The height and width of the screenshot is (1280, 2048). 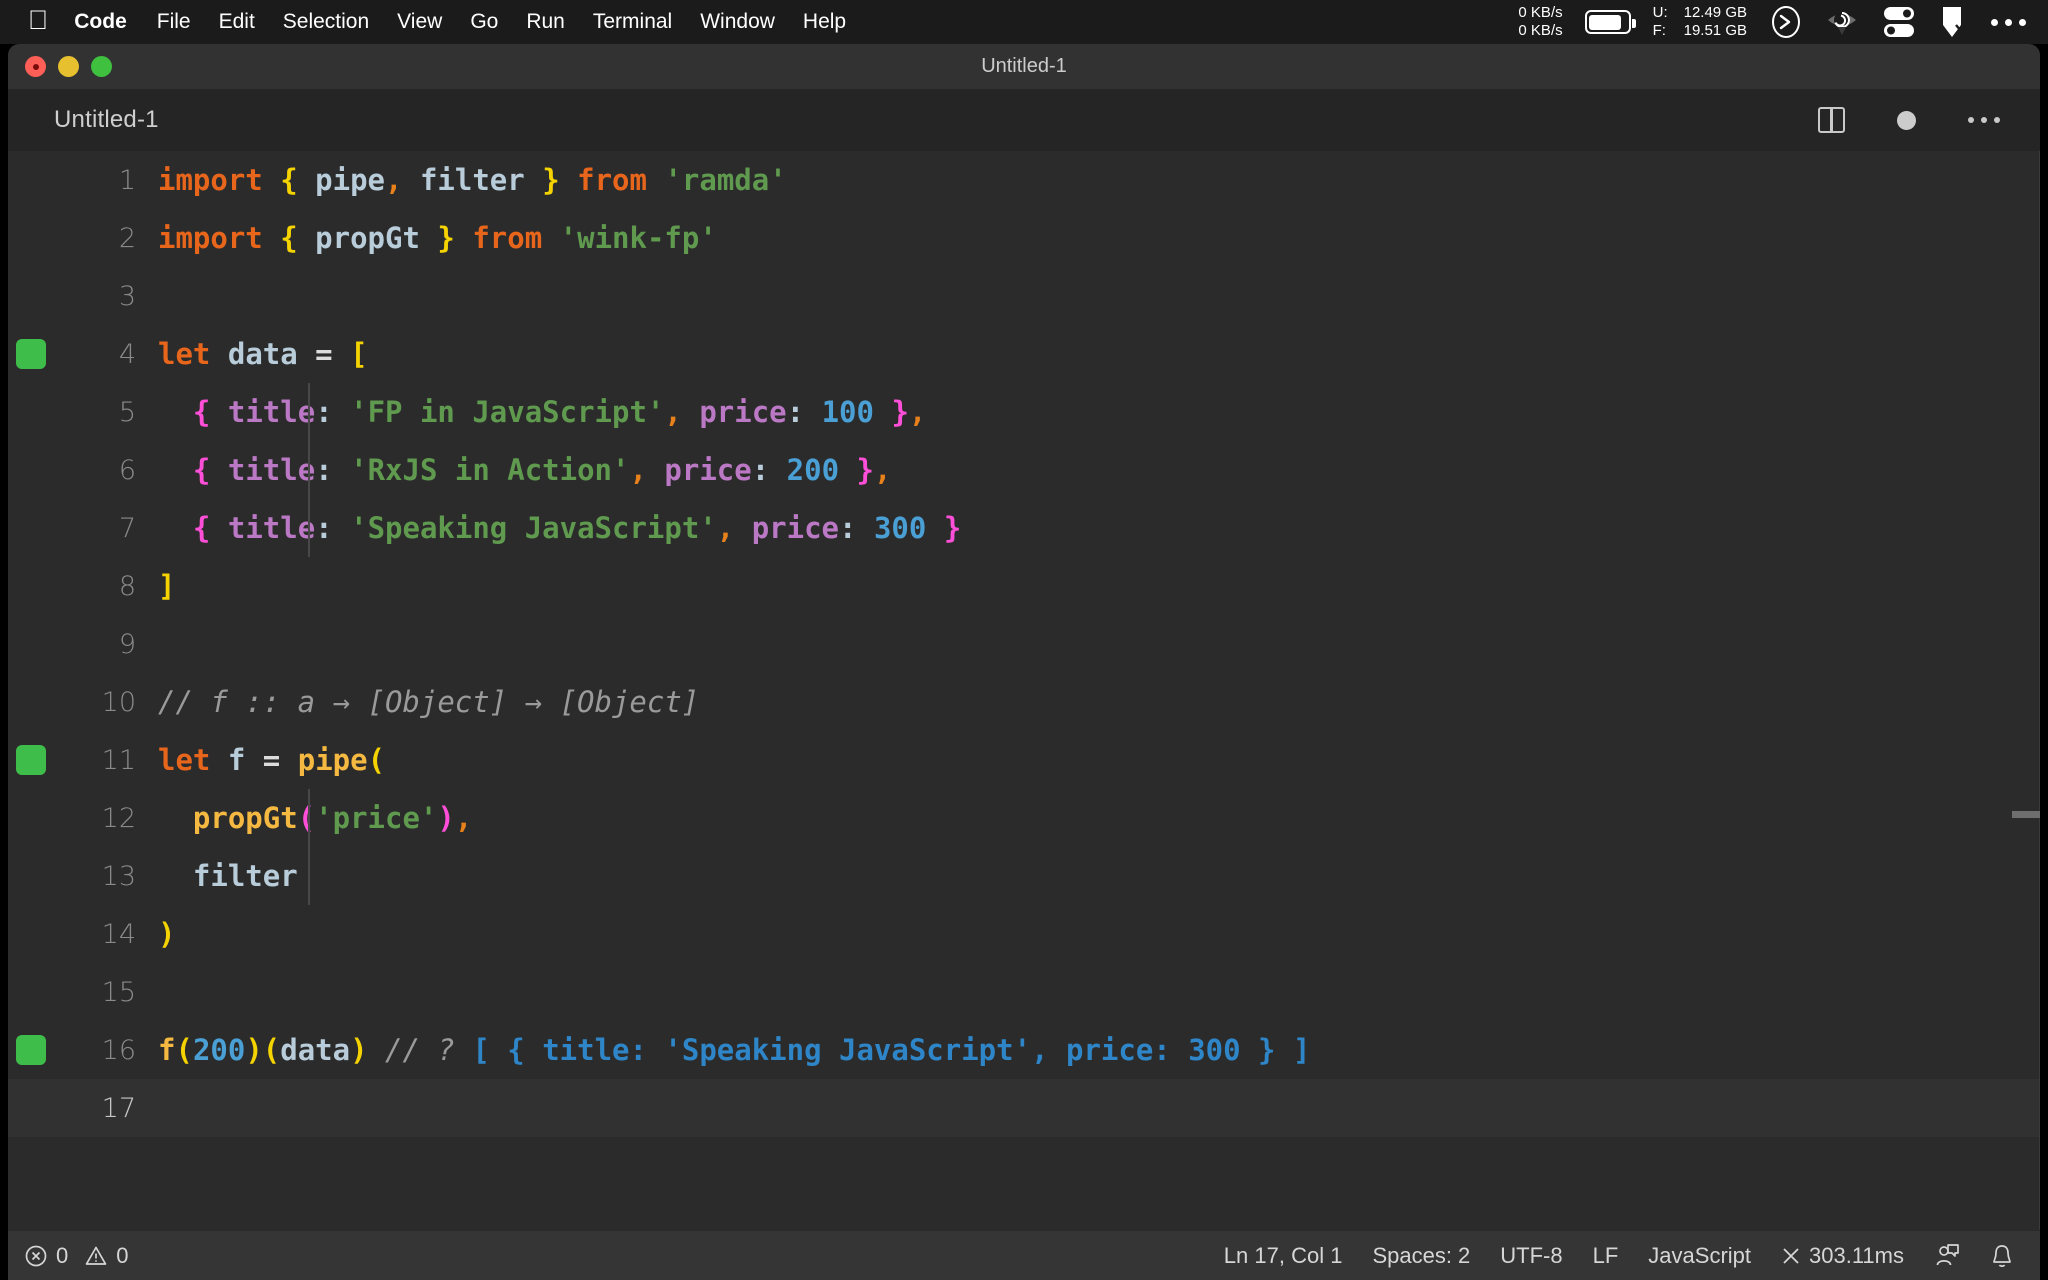 What do you see at coordinates (394, 180) in the screenshot?
I see `code-token: ,` at bounding box center [394, 180].